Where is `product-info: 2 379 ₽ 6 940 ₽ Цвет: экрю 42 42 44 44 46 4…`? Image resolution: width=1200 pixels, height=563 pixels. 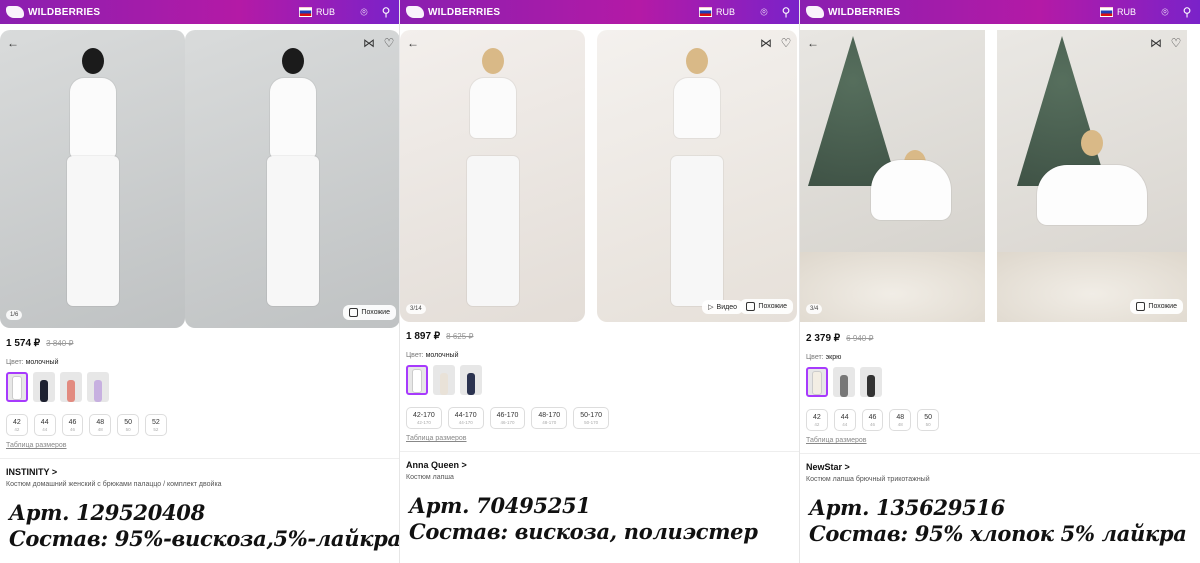
product-info: 2 379 ₽ 6 940 ₽ Цвет: экрю 42 42 44 44 46 4… is located at coordinates (1000, 440).